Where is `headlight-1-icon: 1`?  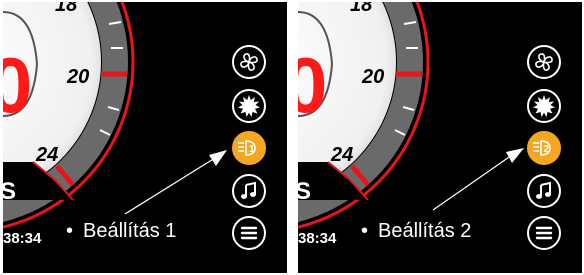 headlight-1-icon: 1 is located at coordinates (247, 148).